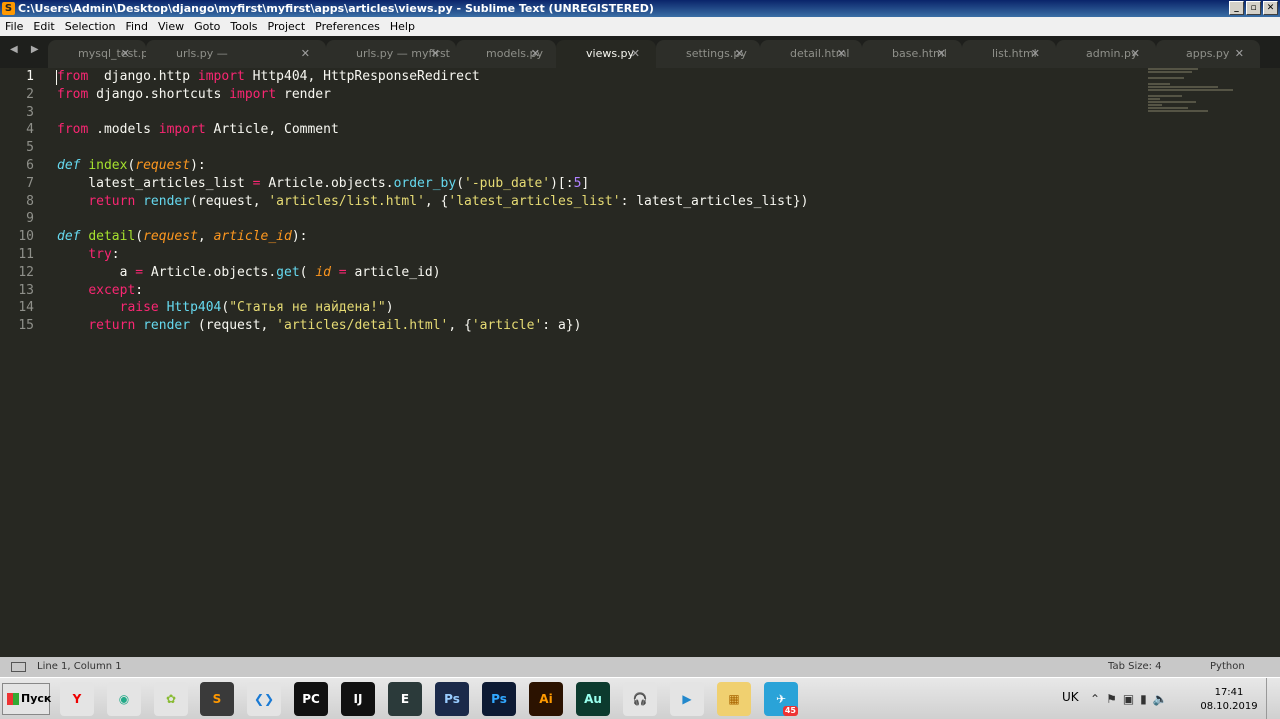 This screenshot has height=719, width=1280. Describe the element at coordinates (256, 183) in the screenshot. I see `code-token: =` at that location.